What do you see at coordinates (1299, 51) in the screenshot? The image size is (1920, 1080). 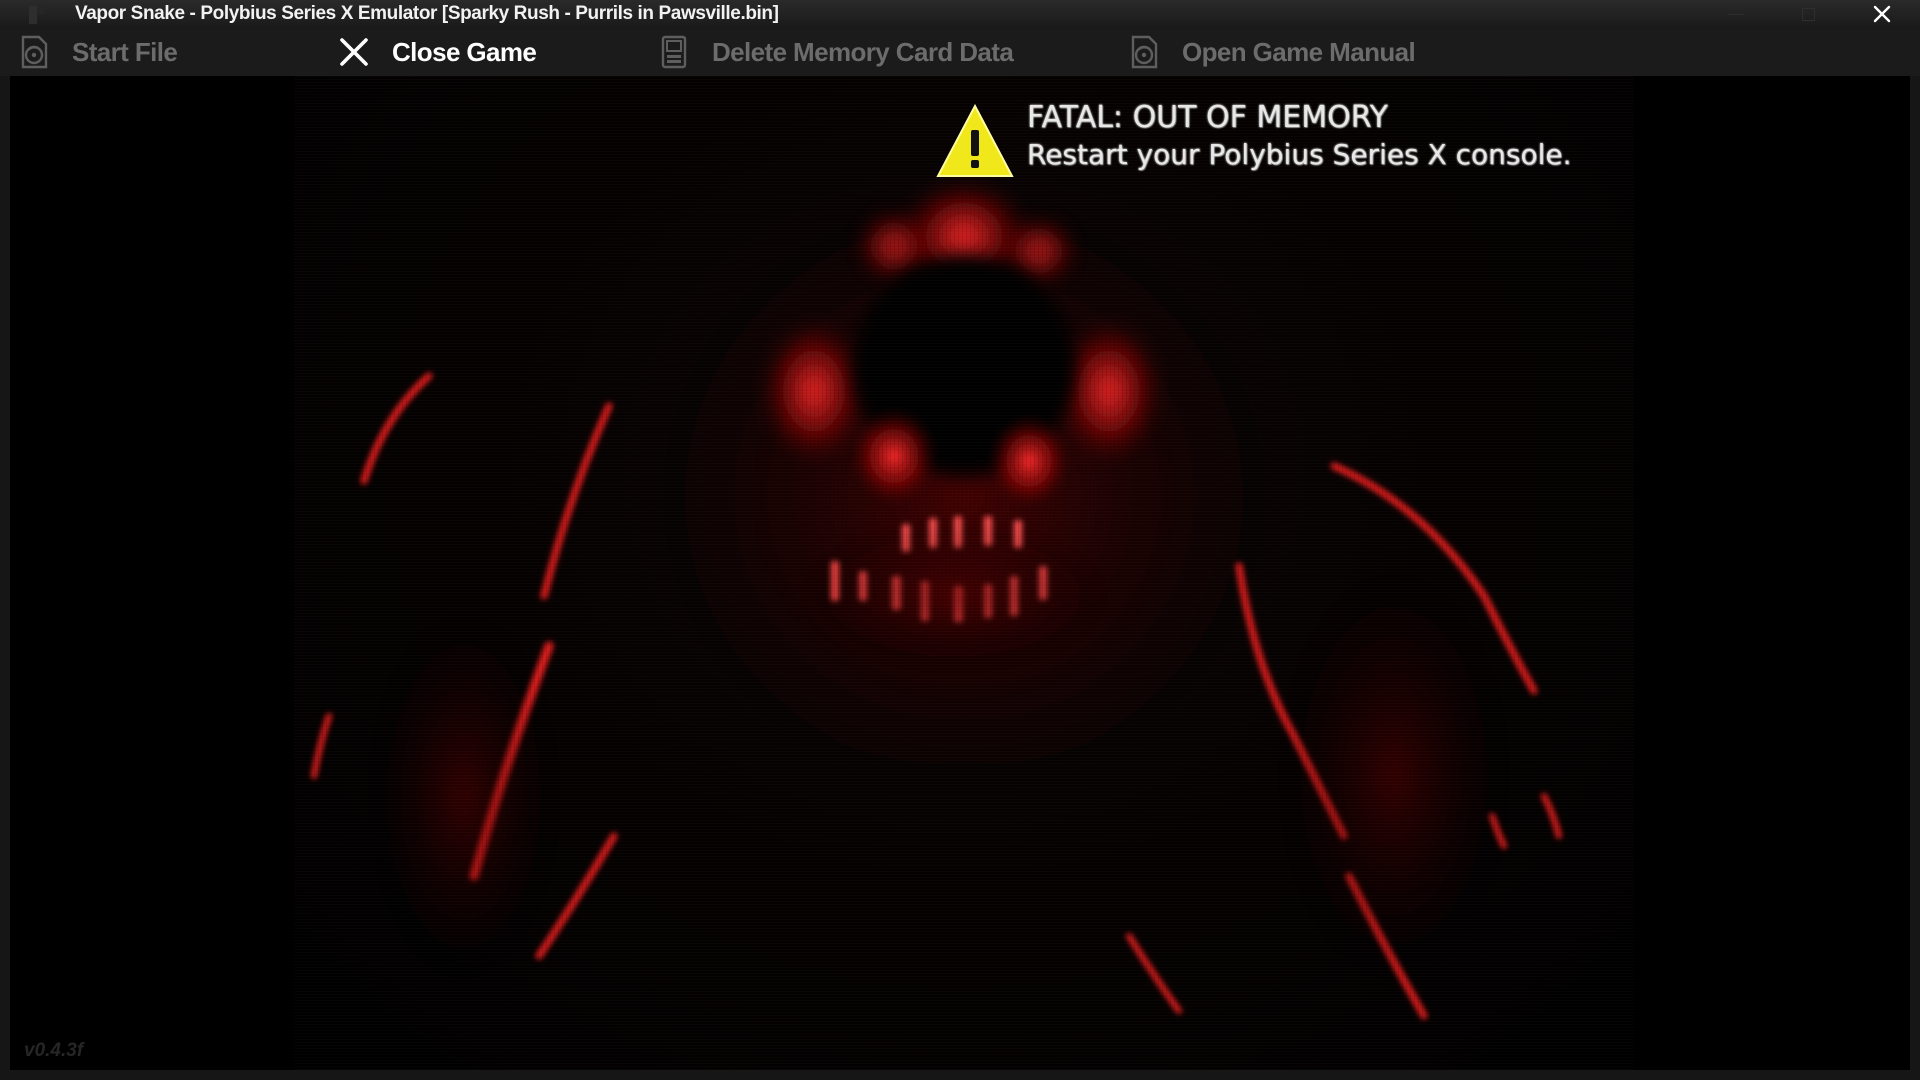 I see `open-game-manual-label: Open Game Manual` at bounding box center [1299, 51].